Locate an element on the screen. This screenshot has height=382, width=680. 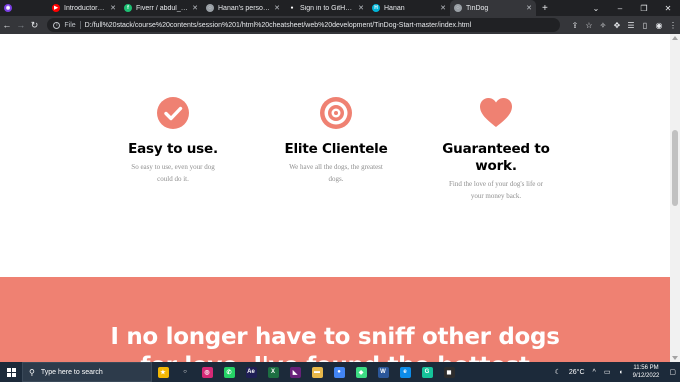
tab-search-icon: ⌄ is located at coordinates (596, 8).